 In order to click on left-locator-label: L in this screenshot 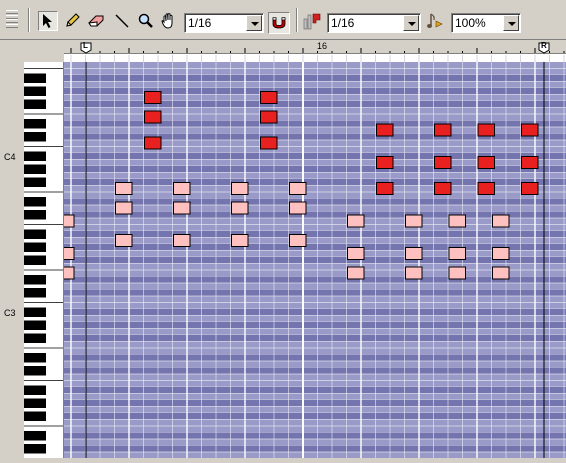, I will do `click(85, 45)`.